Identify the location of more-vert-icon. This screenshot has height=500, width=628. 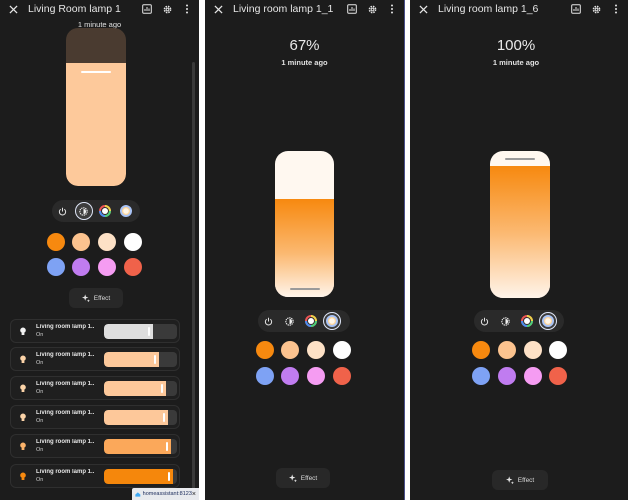
(616, 9).